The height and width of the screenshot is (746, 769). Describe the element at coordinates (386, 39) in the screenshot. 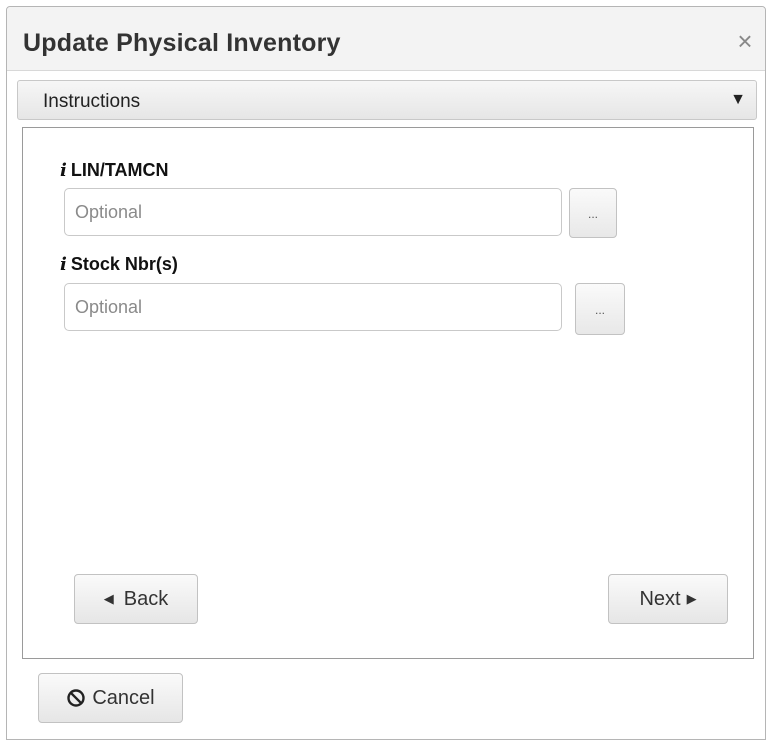

I see `dialog-titlebar: Update Physical Inventory ×` at that location.